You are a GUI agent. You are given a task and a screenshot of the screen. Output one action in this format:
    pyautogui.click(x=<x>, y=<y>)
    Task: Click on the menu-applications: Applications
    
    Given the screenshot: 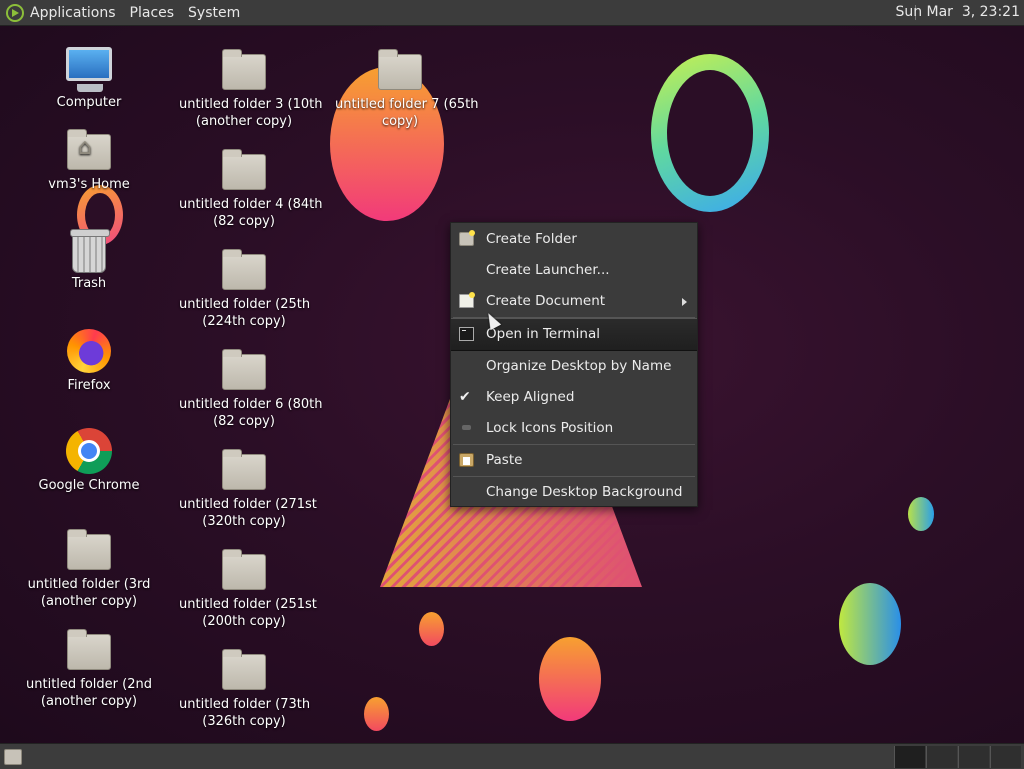 What is the action you would take?
    pyautogui.click(x=73, y=13)
    